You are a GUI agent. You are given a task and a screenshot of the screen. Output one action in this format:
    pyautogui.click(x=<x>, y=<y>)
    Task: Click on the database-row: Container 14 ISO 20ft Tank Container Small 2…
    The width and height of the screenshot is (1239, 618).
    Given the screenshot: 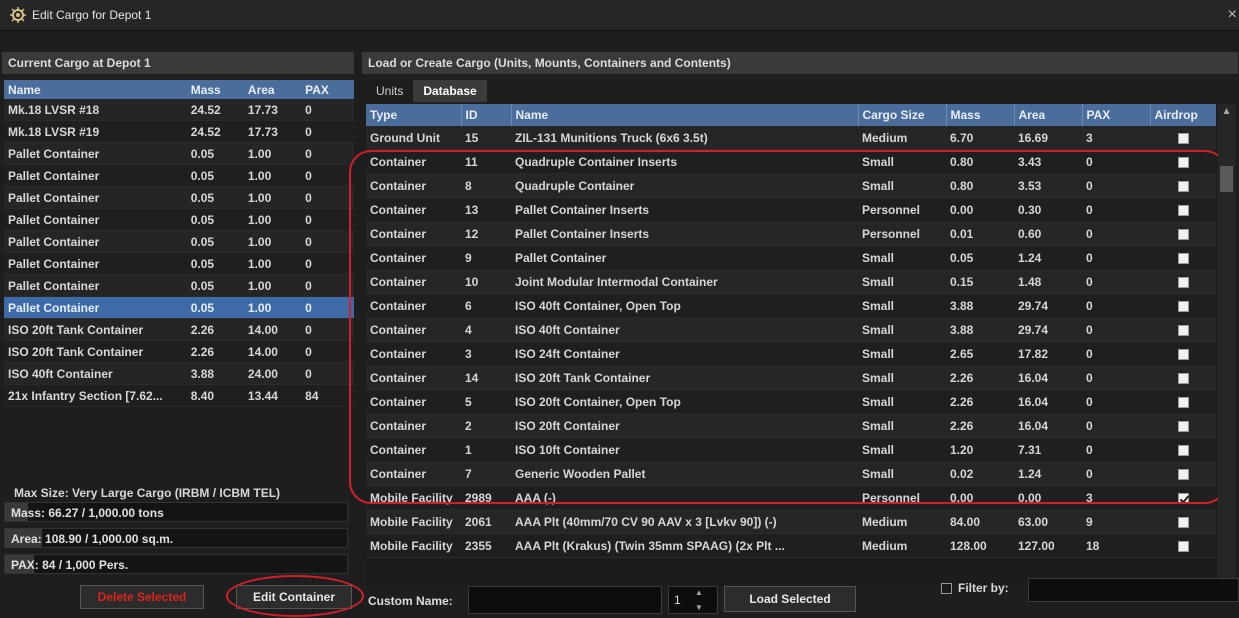 What is the action you would take?
    pyautogui.click(x=791, y=377)
    